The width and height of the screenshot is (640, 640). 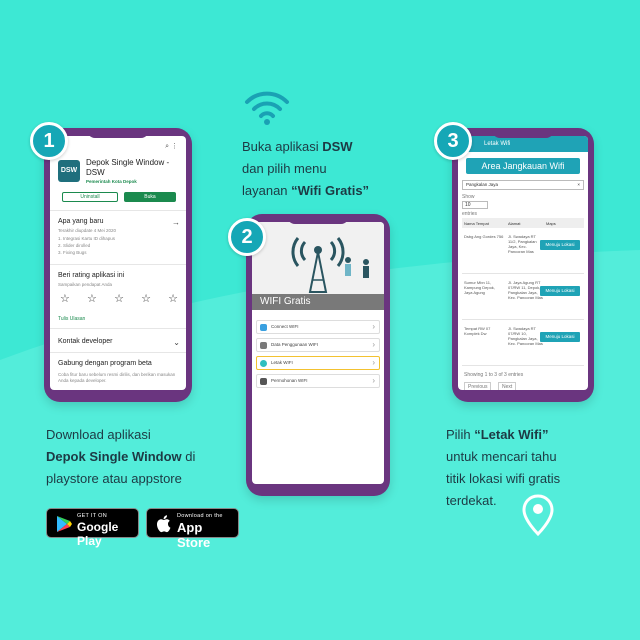 What do you see at coordinates (90, 197) in the screenshot?
I see `uninstall-button: Uninstall` at bounding box center [90, 197].